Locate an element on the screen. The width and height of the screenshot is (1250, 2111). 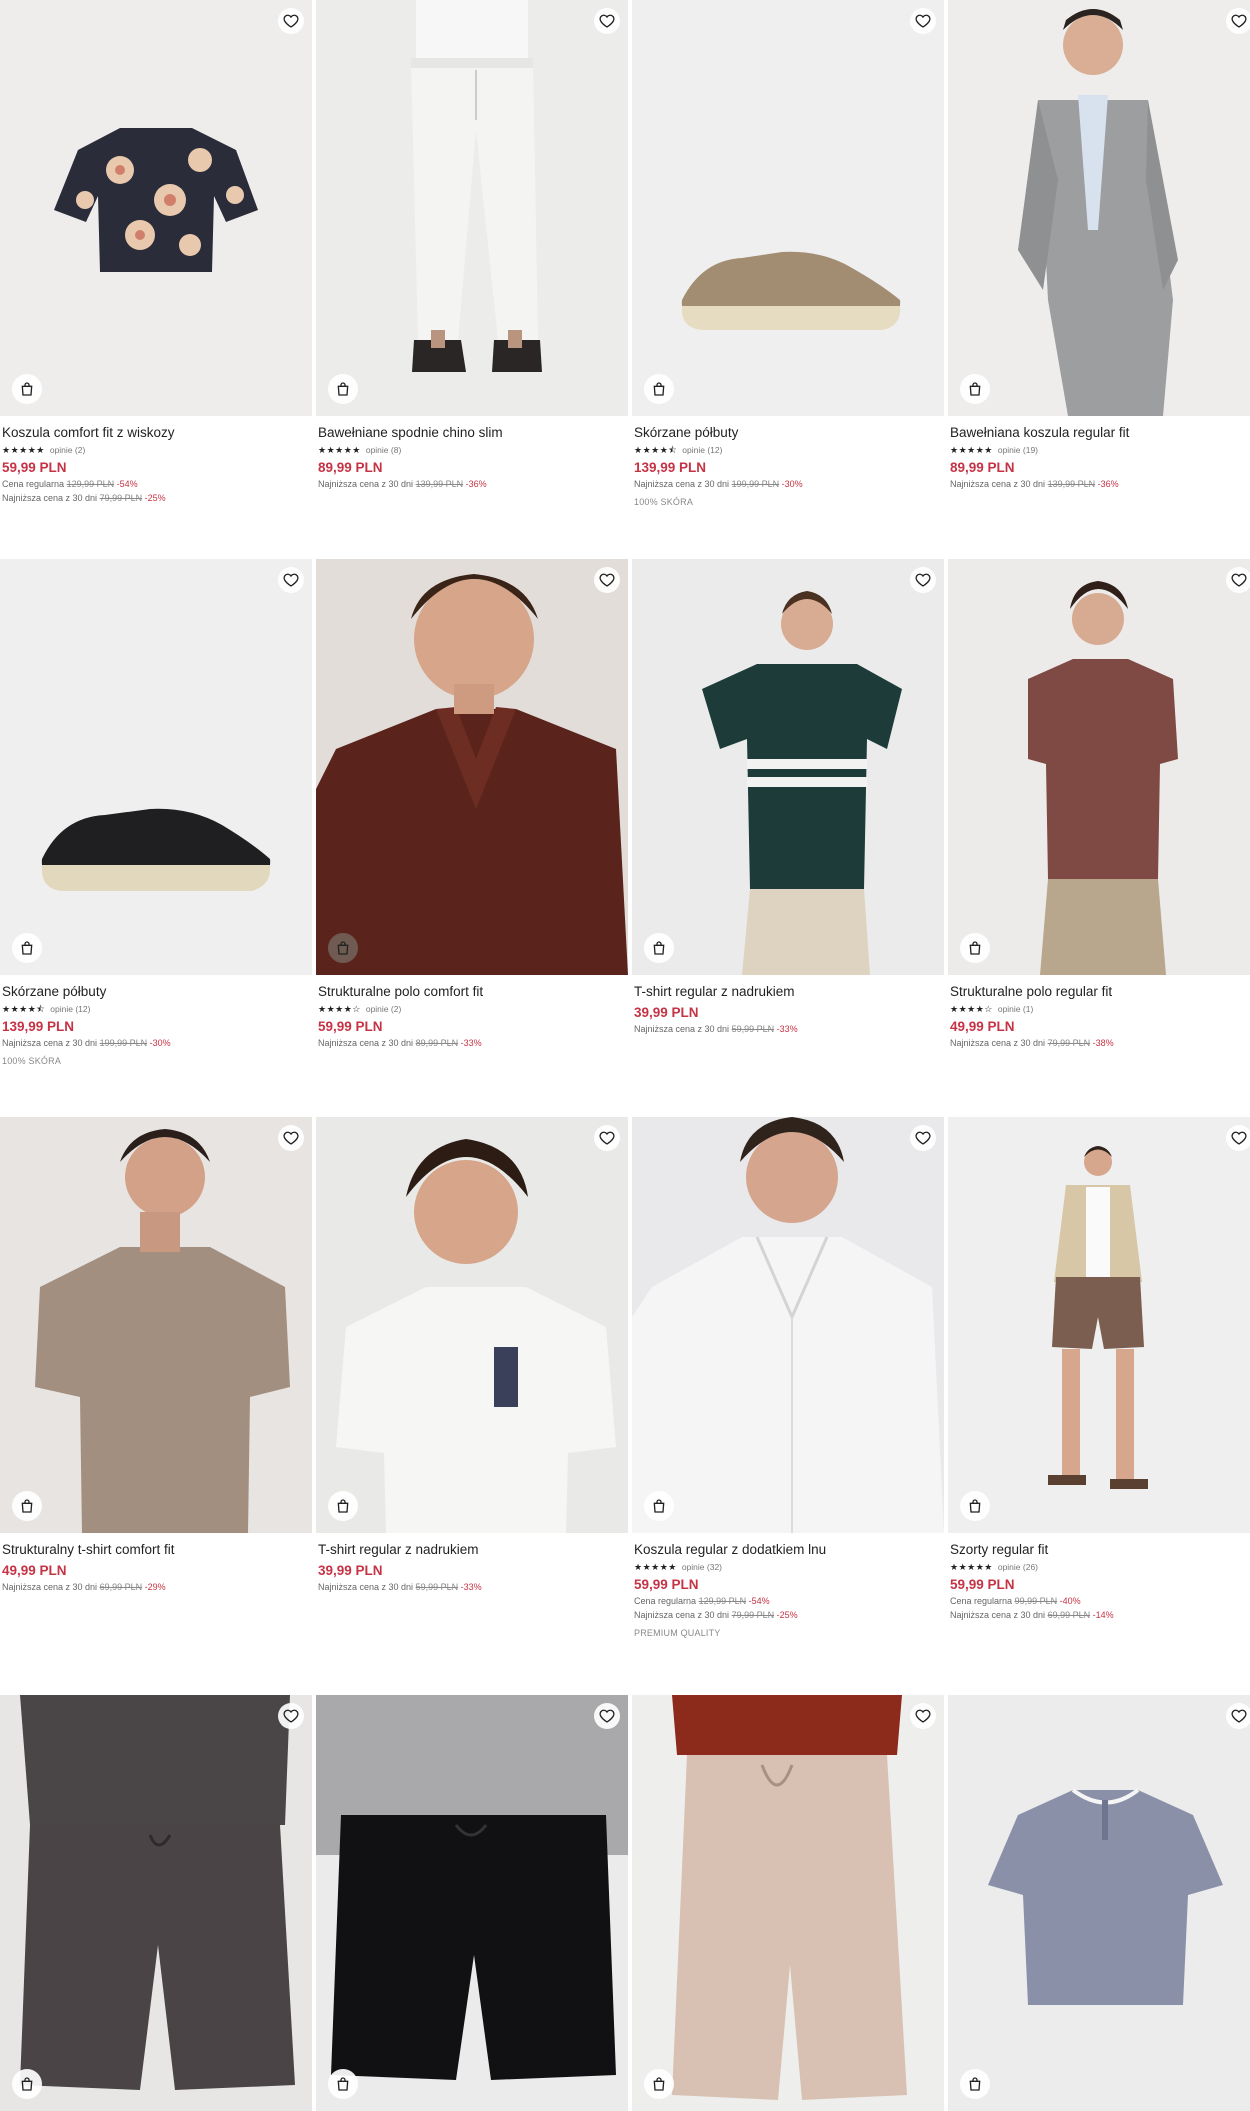
product-rating: ★★★★☆ opinie (2) is located at coordinates (472, 1008).